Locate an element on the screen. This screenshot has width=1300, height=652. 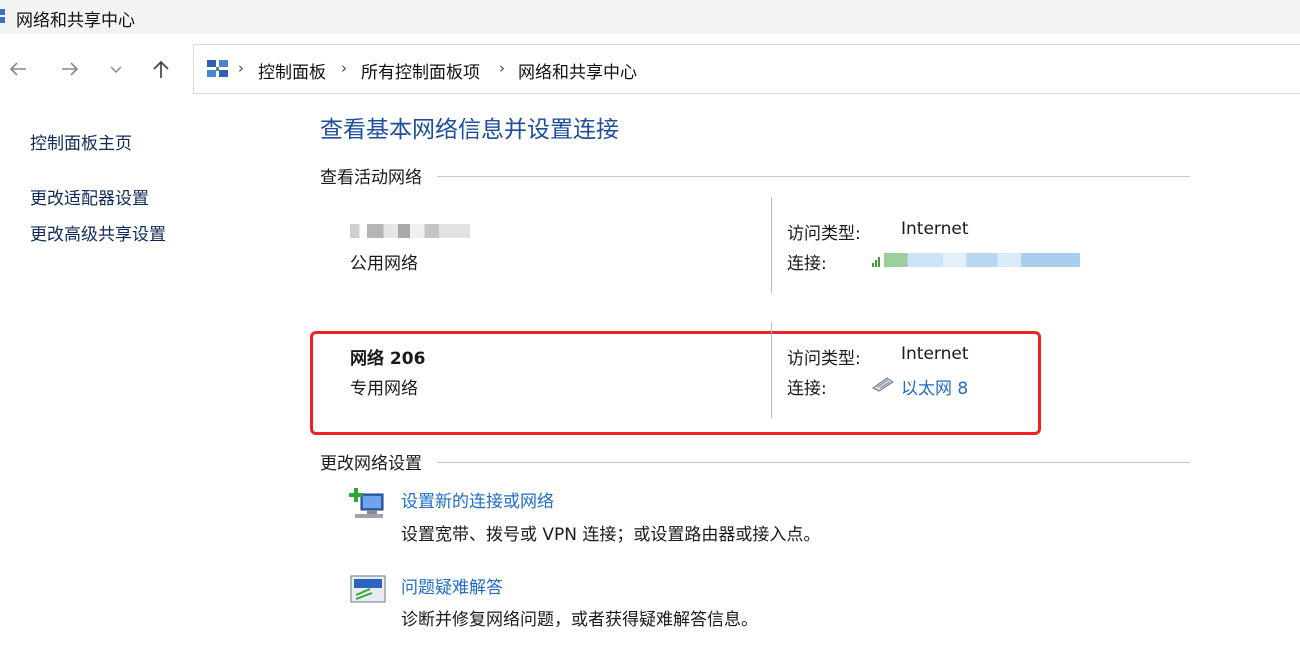
back-button is located at coordinates (18, 69).